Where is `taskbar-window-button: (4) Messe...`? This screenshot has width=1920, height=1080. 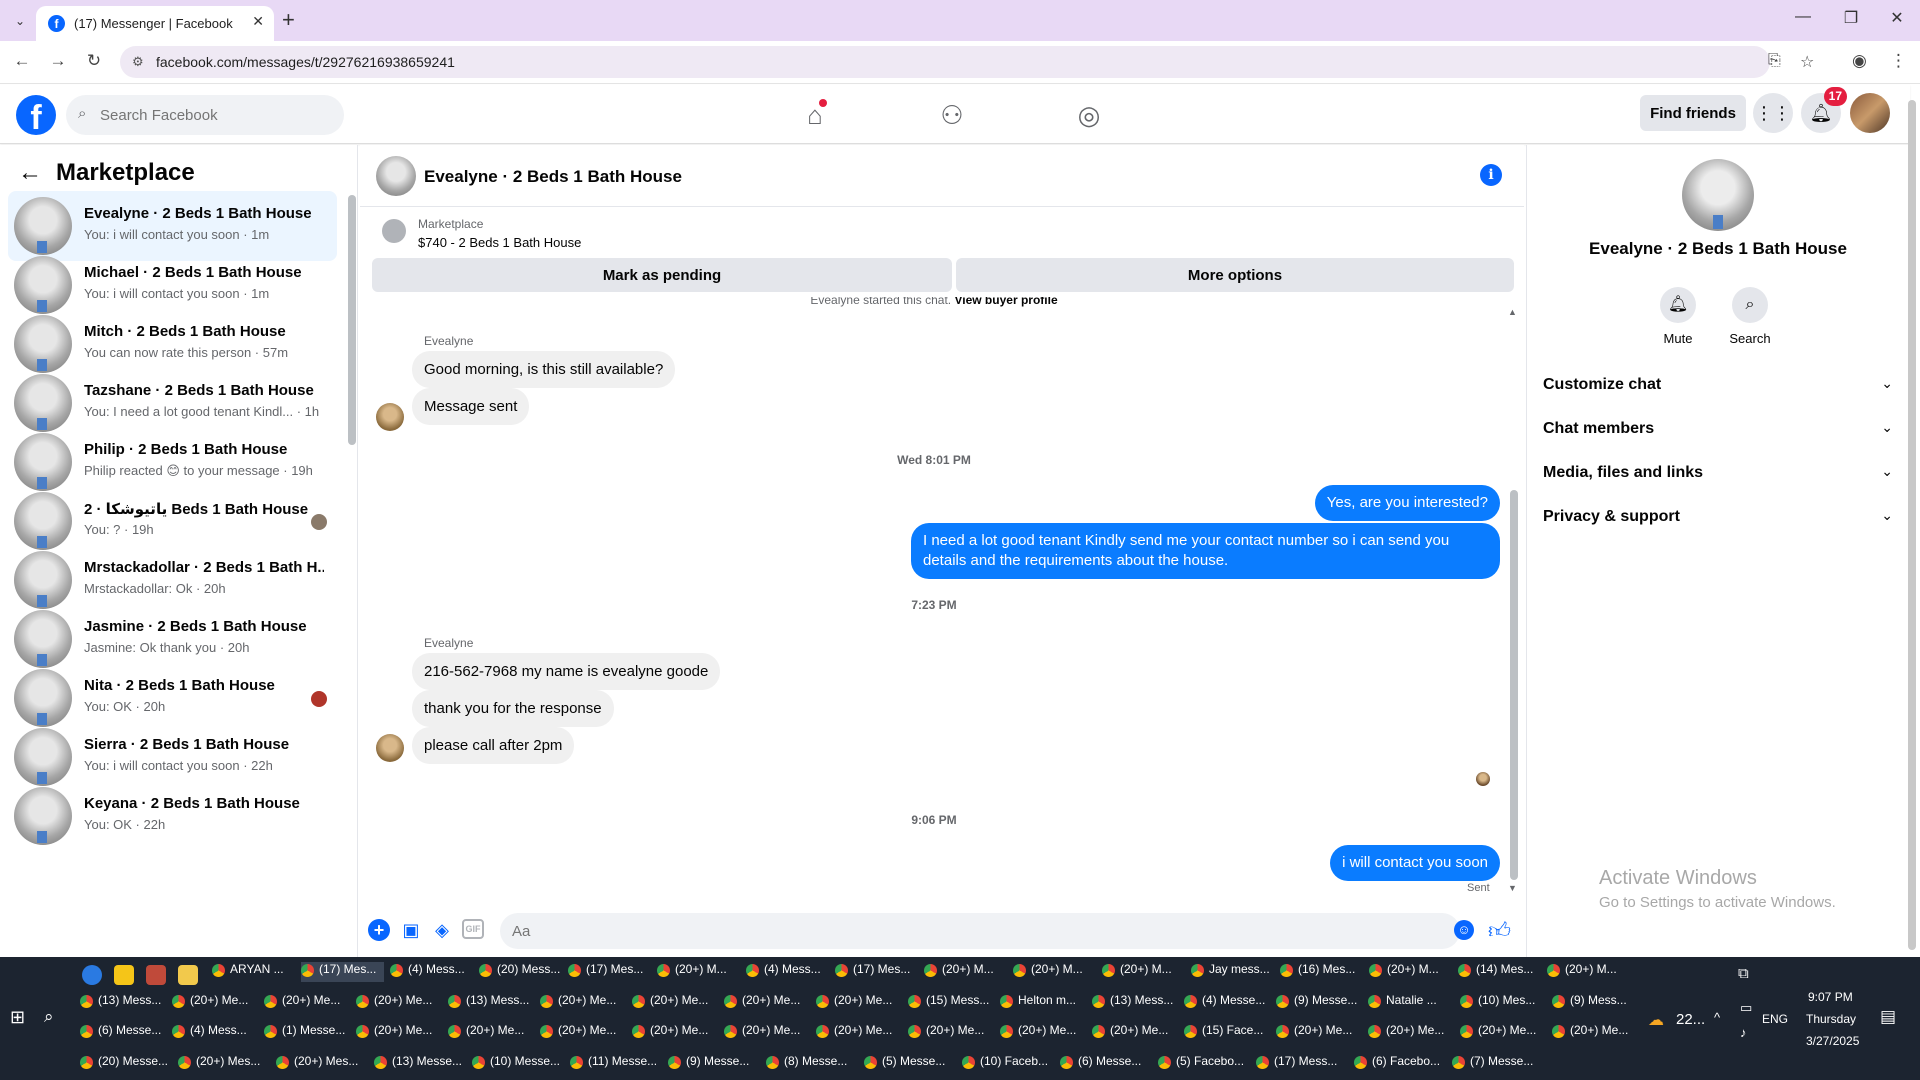
taskbar-window-button: (4) Messe... is located at coordinates (1227, 1003).